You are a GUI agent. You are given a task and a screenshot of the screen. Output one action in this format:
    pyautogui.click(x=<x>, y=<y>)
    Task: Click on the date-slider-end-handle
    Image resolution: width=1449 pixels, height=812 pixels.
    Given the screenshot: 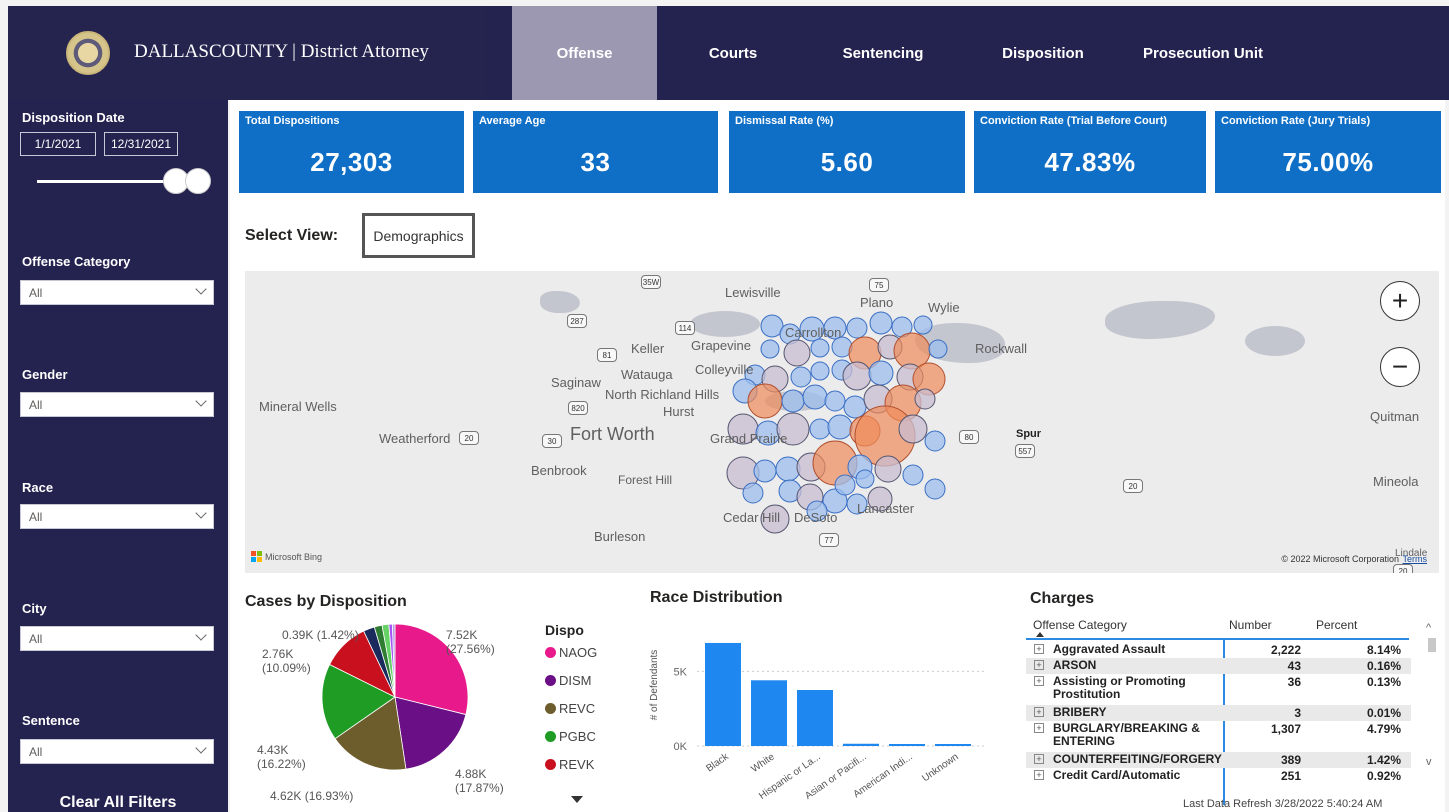 What is the action you would take?
    pyautogui.click(x=198, y=181)
    